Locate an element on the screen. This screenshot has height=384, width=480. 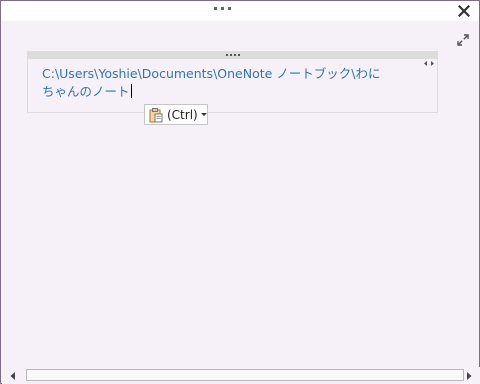
scroll-left-button is located at coordinates (13, 375).